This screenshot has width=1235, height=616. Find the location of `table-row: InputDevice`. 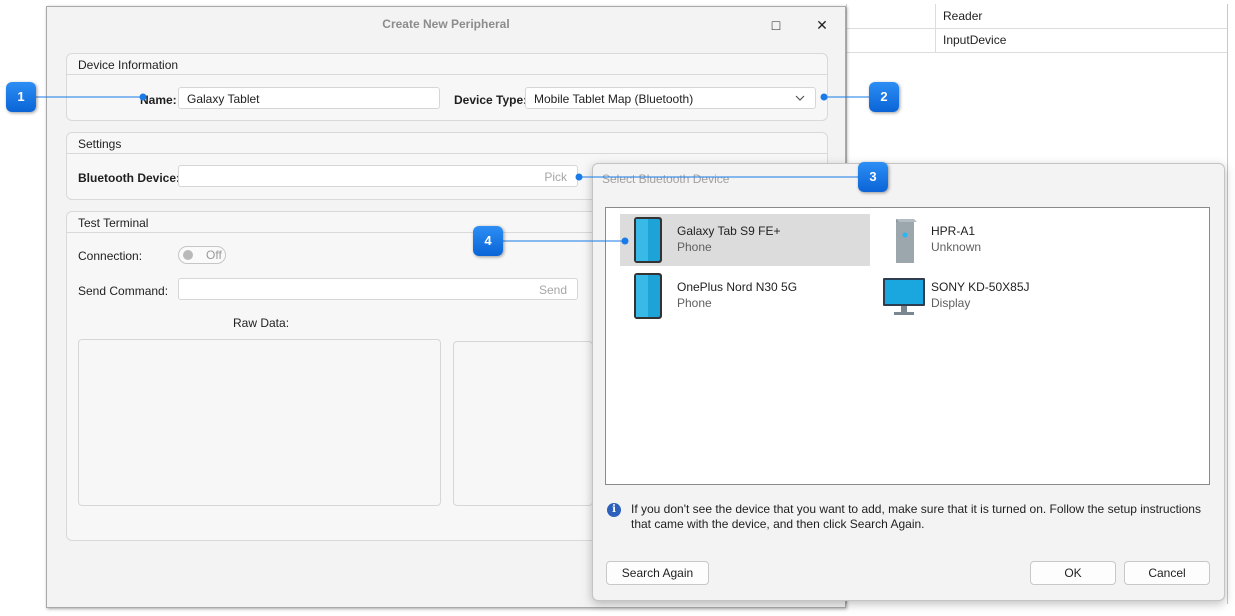

table-row: InputDevice is located at coordinates (1037, 40).